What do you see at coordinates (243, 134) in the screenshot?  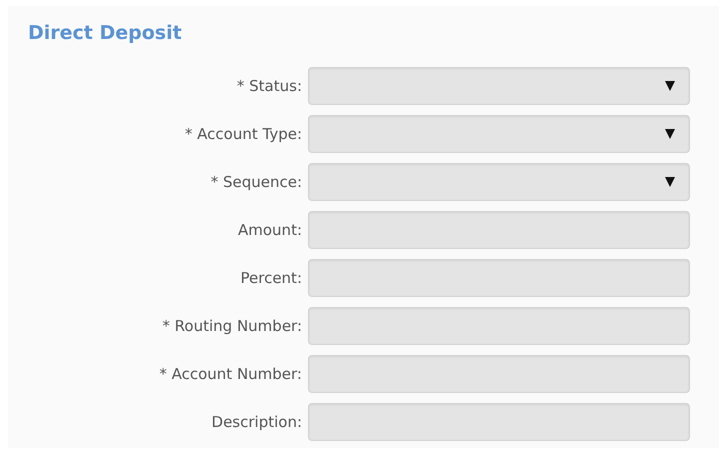 I see `field-label: * Account Type:` at bounding box center [243, 134].